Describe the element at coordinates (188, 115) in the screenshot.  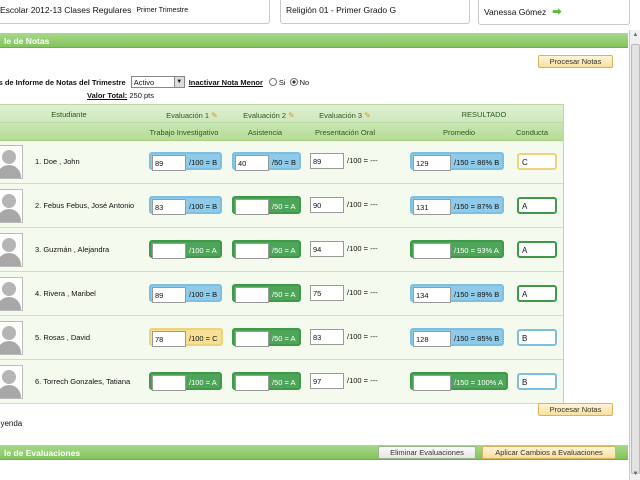
I see `eval1-label: Evaluación 1` at that location.